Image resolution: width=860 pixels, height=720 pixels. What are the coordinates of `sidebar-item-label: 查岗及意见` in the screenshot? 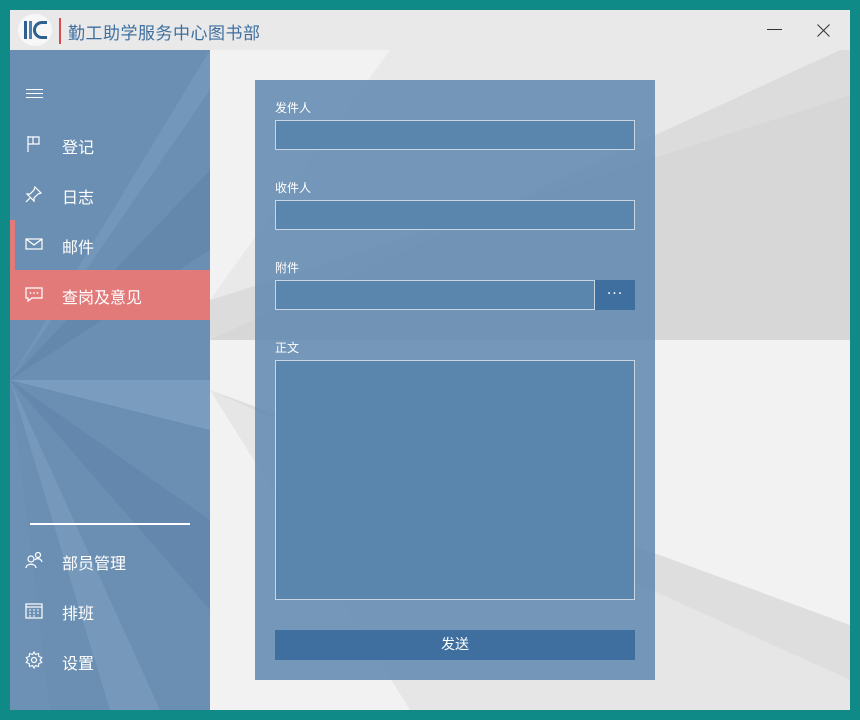 It's located at (102, 297).